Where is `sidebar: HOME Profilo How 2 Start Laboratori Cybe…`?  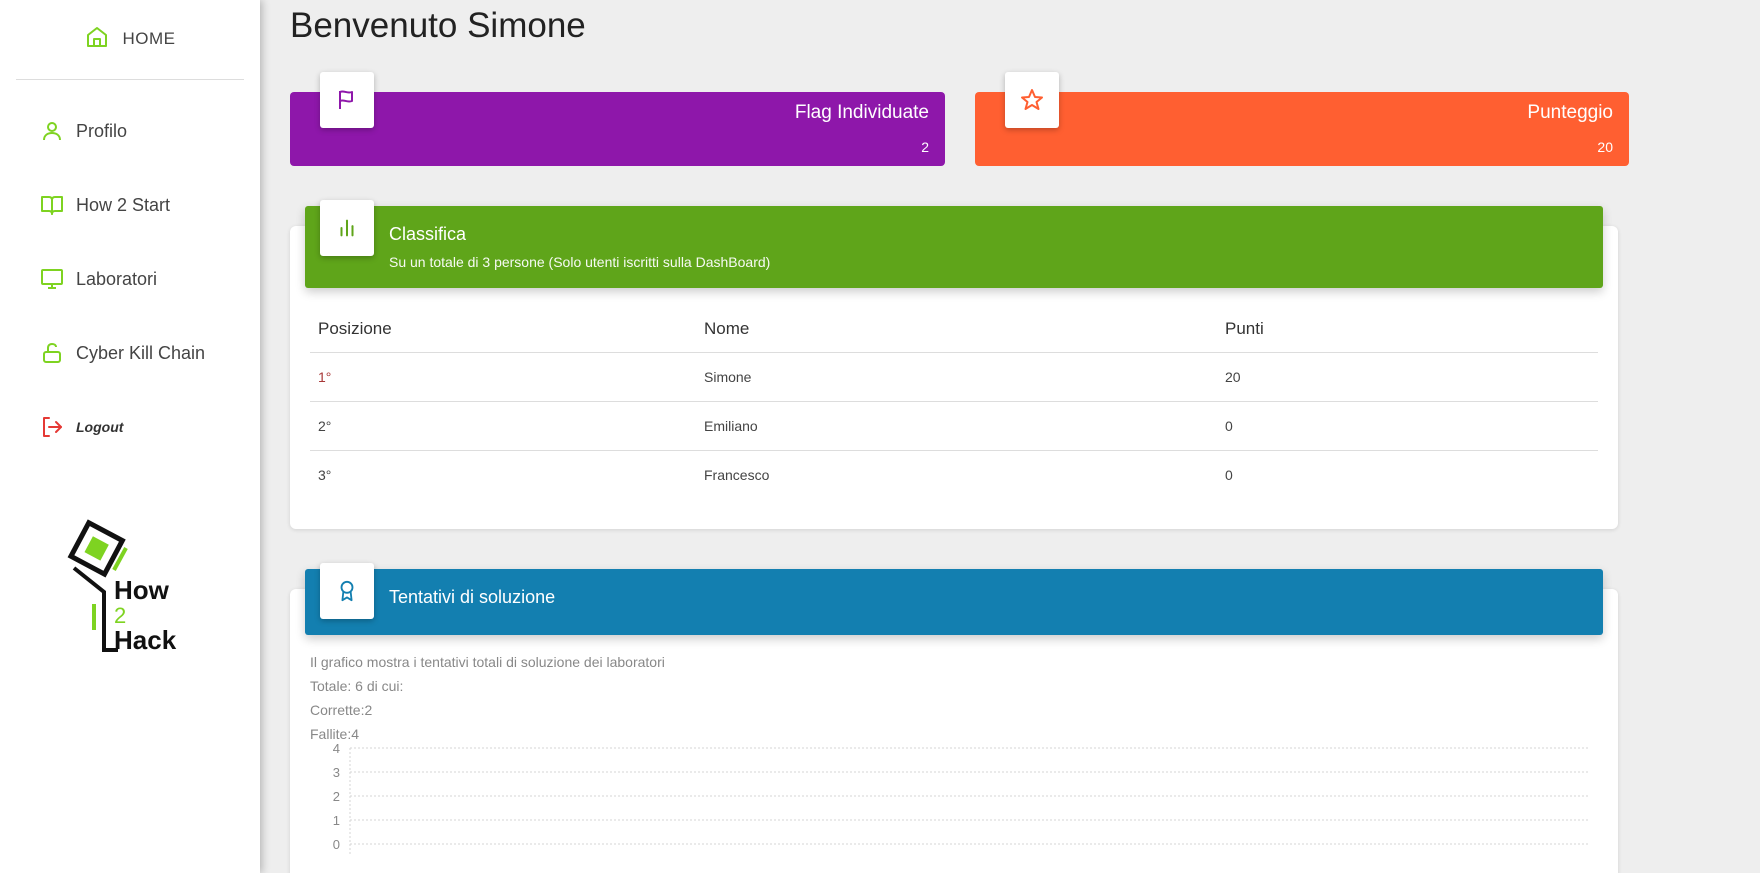
sidebar: HOME Profilo How 2 Start Laboratori Cybe… is located at coordinates (130, 436).